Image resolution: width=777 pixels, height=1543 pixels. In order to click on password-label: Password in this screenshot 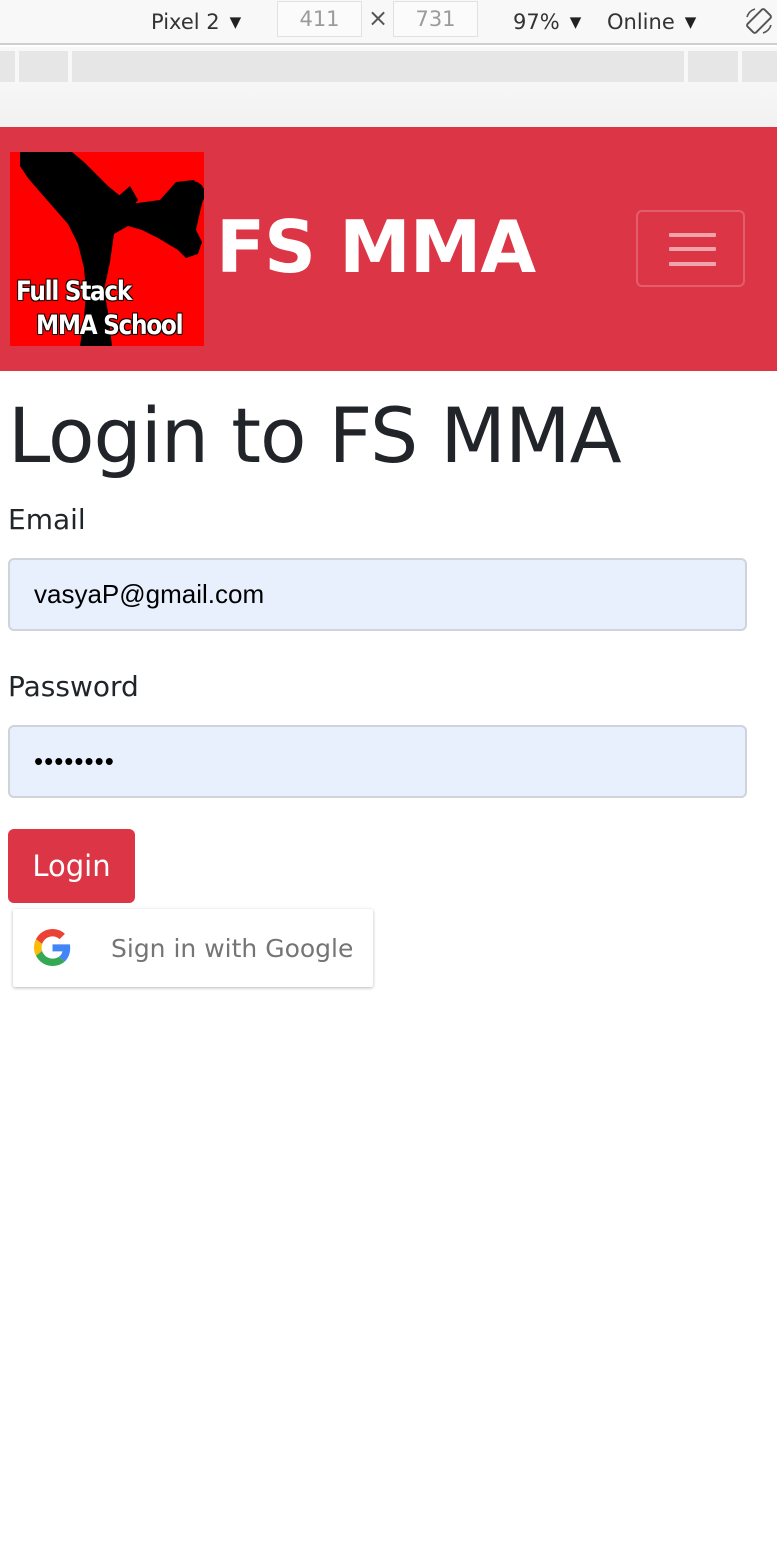, I will do `click(73, 686)`.